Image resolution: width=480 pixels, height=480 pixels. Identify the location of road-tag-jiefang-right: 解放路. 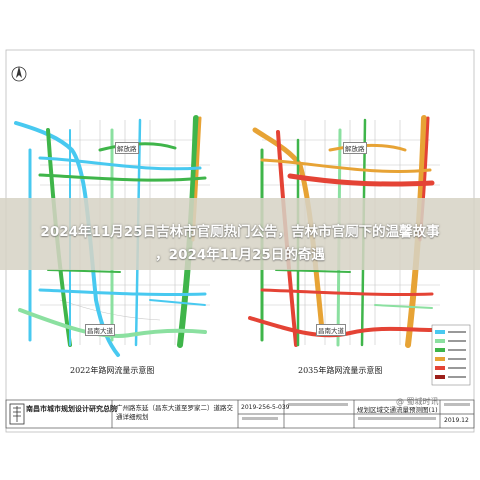
(355, 148).